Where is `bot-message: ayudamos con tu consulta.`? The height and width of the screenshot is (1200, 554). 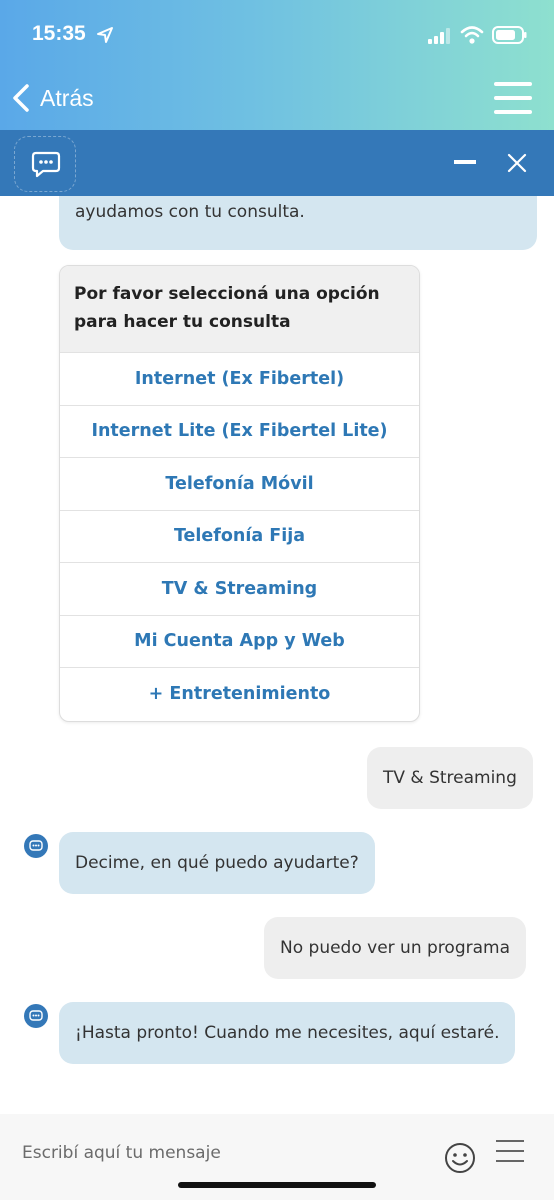
bot-message: ayudamos con tu consulta. is located at coordinates (298, 223).